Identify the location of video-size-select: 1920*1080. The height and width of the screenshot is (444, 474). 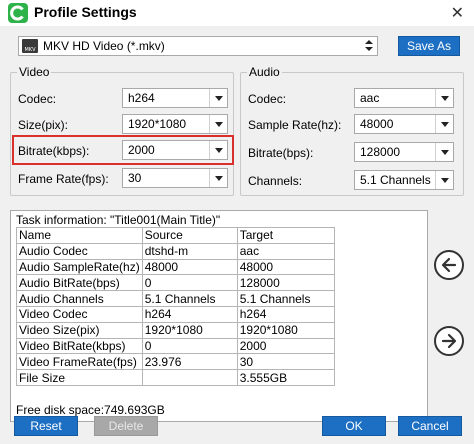
(175, 124).